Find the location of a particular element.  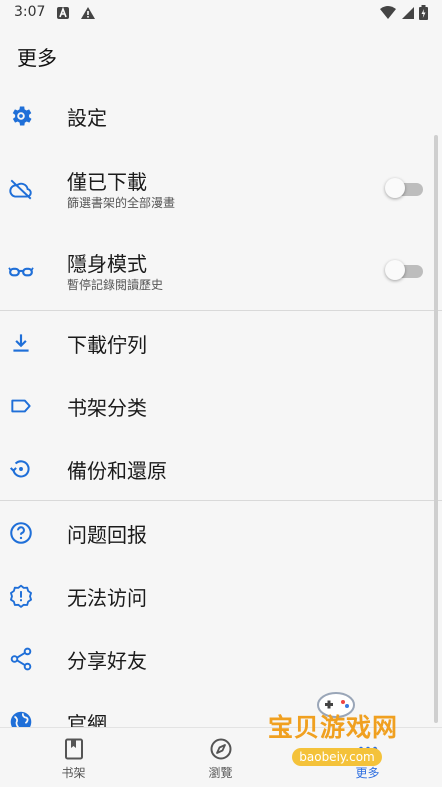

top-app-bar: 更多 is located at coordinates (221, 55).